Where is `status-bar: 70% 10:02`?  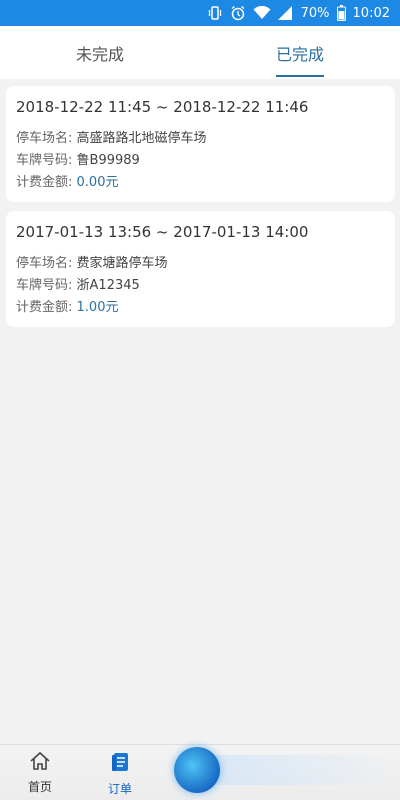
status-bar: 70% 10:02 is located at coordinates (200, 13).